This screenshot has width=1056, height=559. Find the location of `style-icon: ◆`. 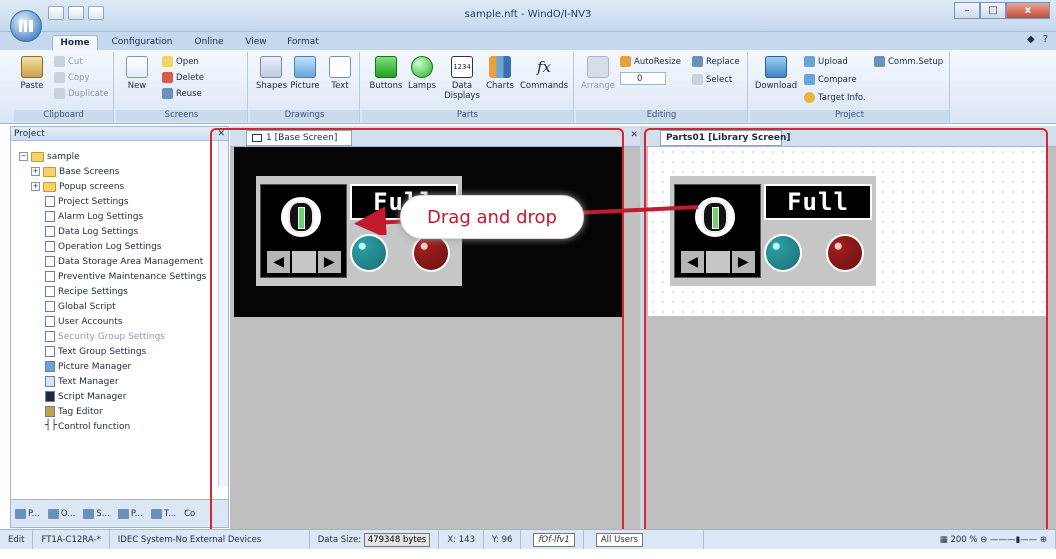

style-icon: ◆ is located at coordinates (1031, 39).